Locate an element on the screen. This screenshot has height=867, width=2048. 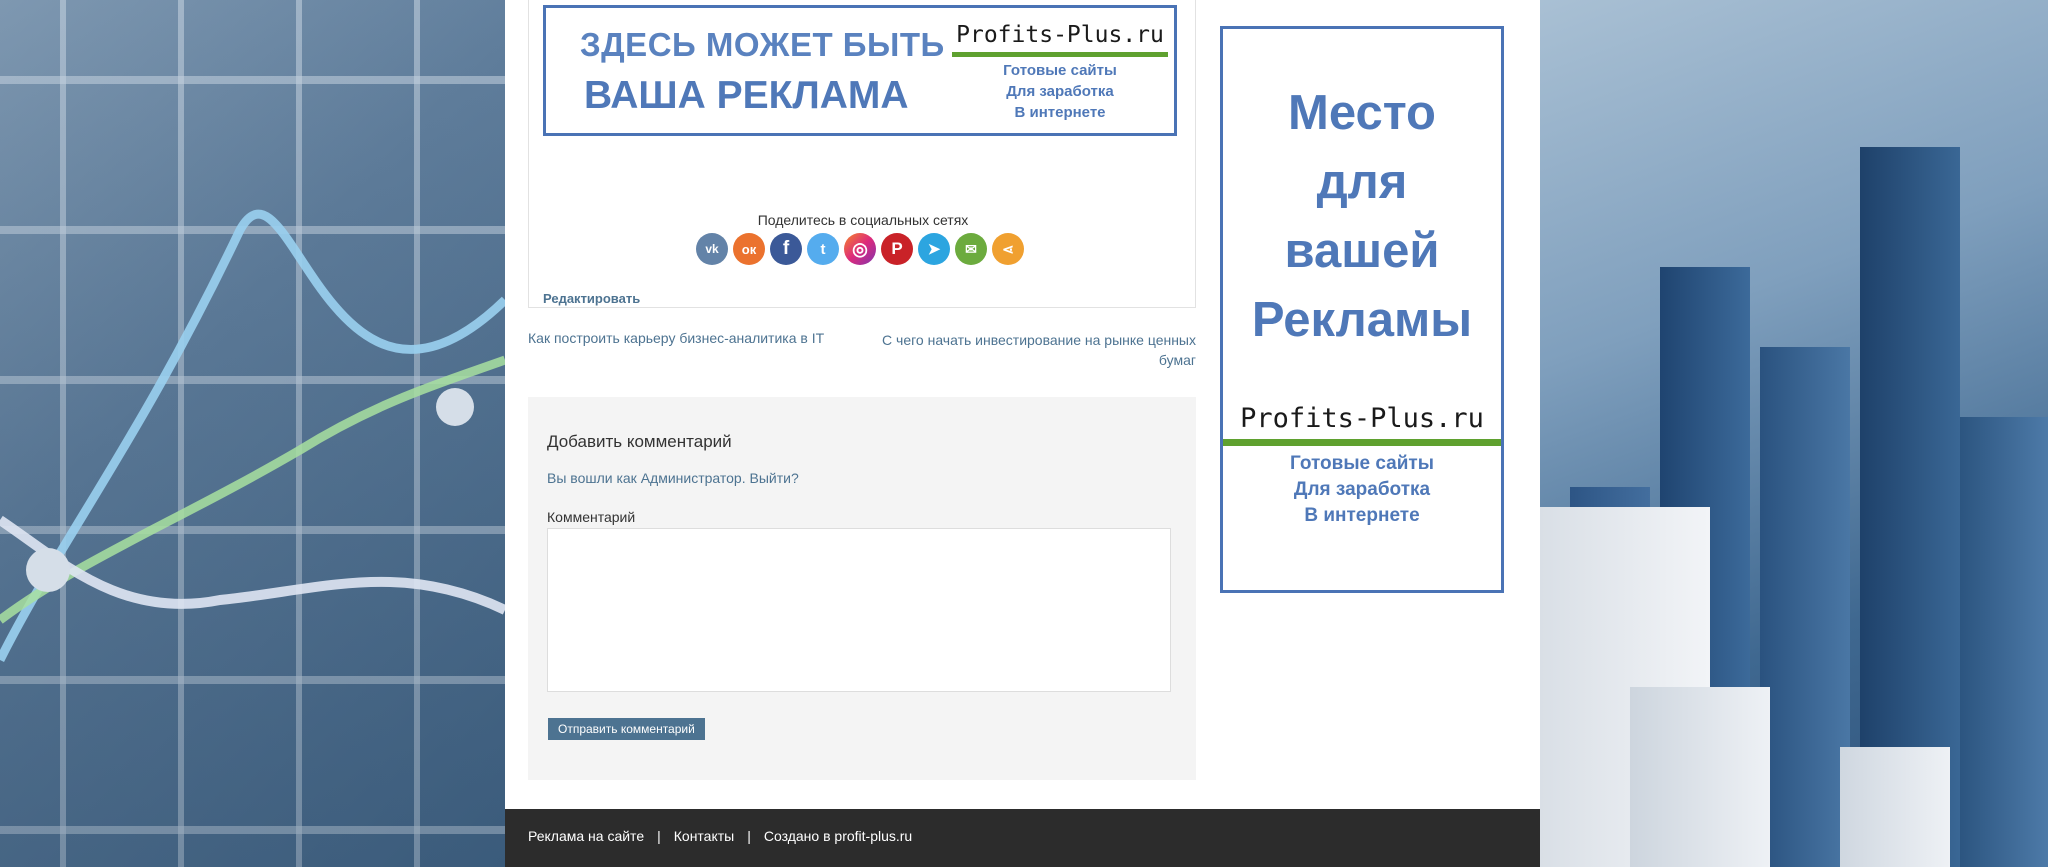
banner-brand-logo: Profits-Plus.ru is located at coordinates (1060, 35).